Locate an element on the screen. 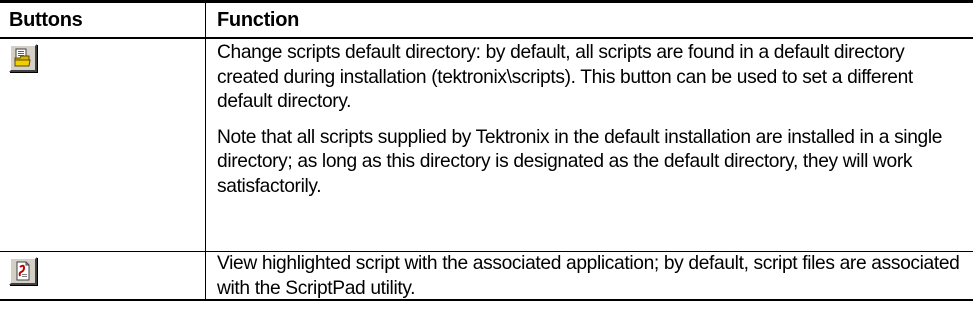 This screenshot has width=973, height=332. view-script-icon is located at coordinates (23, 271).